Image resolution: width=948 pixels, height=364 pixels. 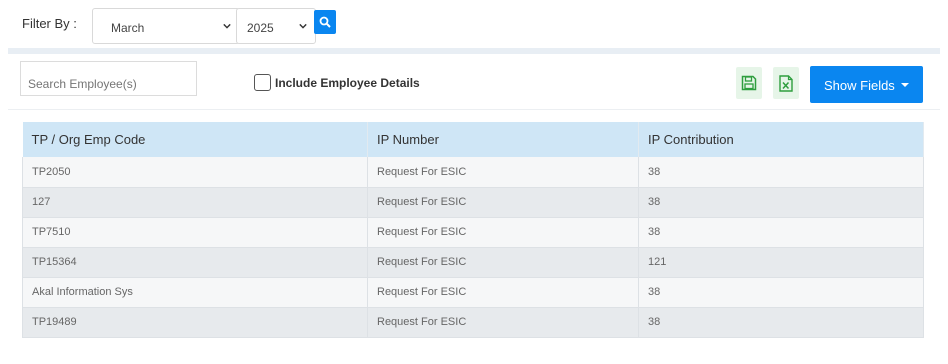 I want to click on cell-emp-code: 127, so click(x=195, y=202).